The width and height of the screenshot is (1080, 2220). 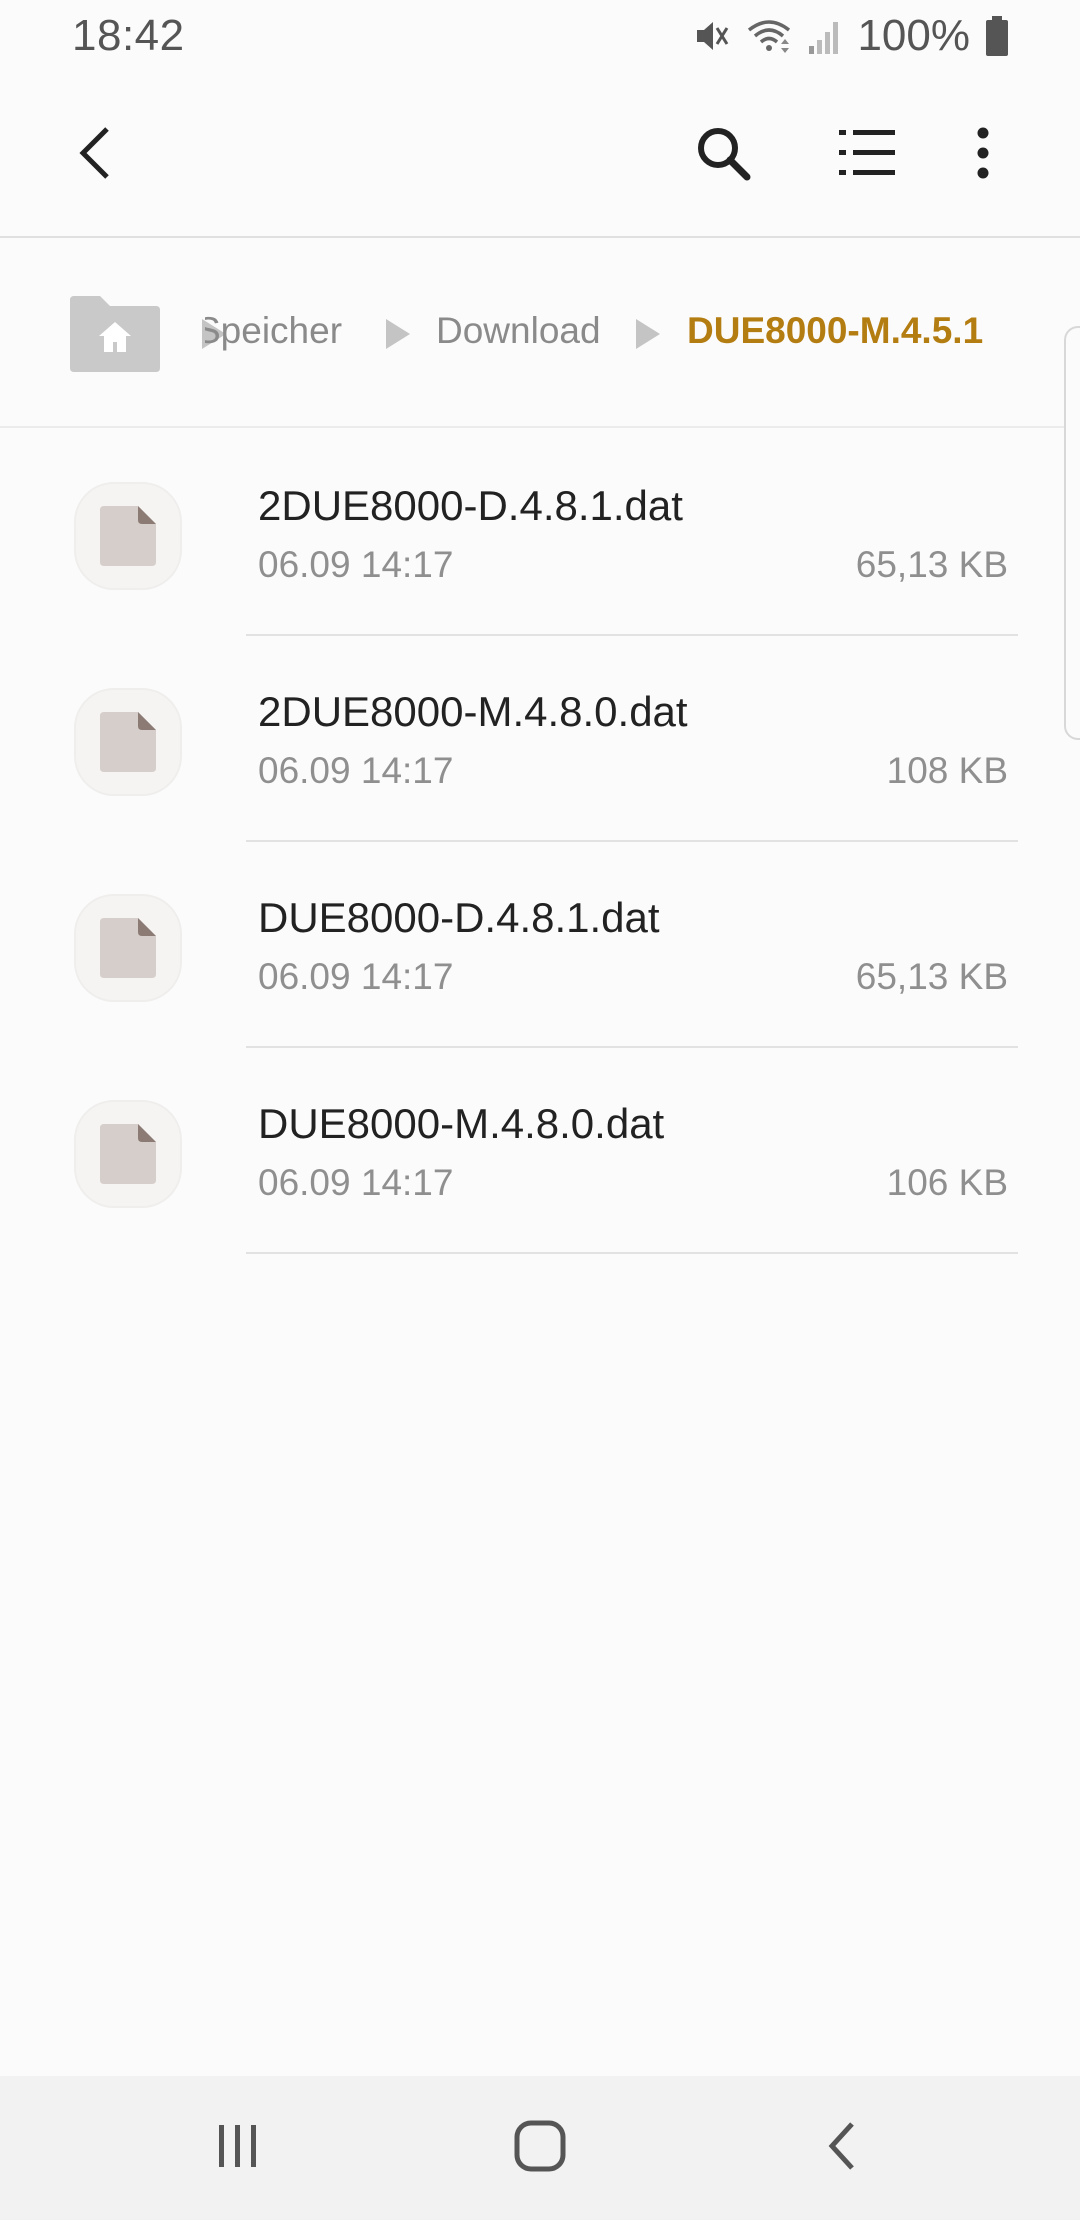 I want to click on home-button, so click(x=540, y=2148).